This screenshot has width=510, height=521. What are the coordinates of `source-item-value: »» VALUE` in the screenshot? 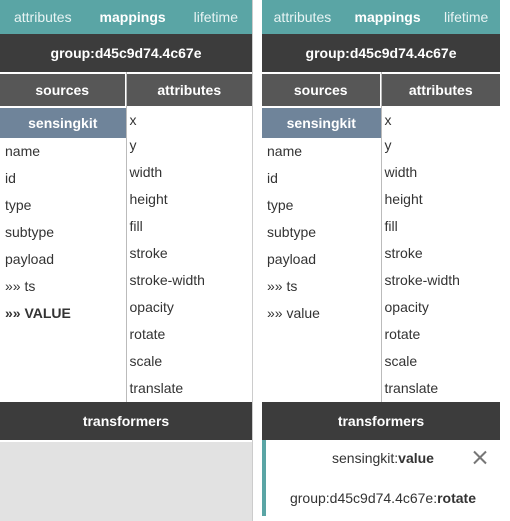 It's located at (63, 313).